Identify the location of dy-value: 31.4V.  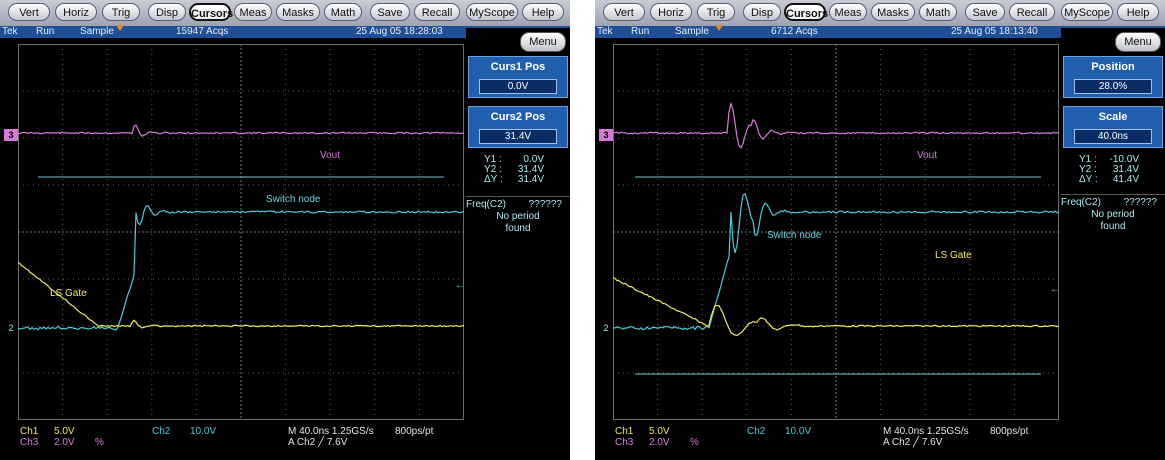
(530, 179).